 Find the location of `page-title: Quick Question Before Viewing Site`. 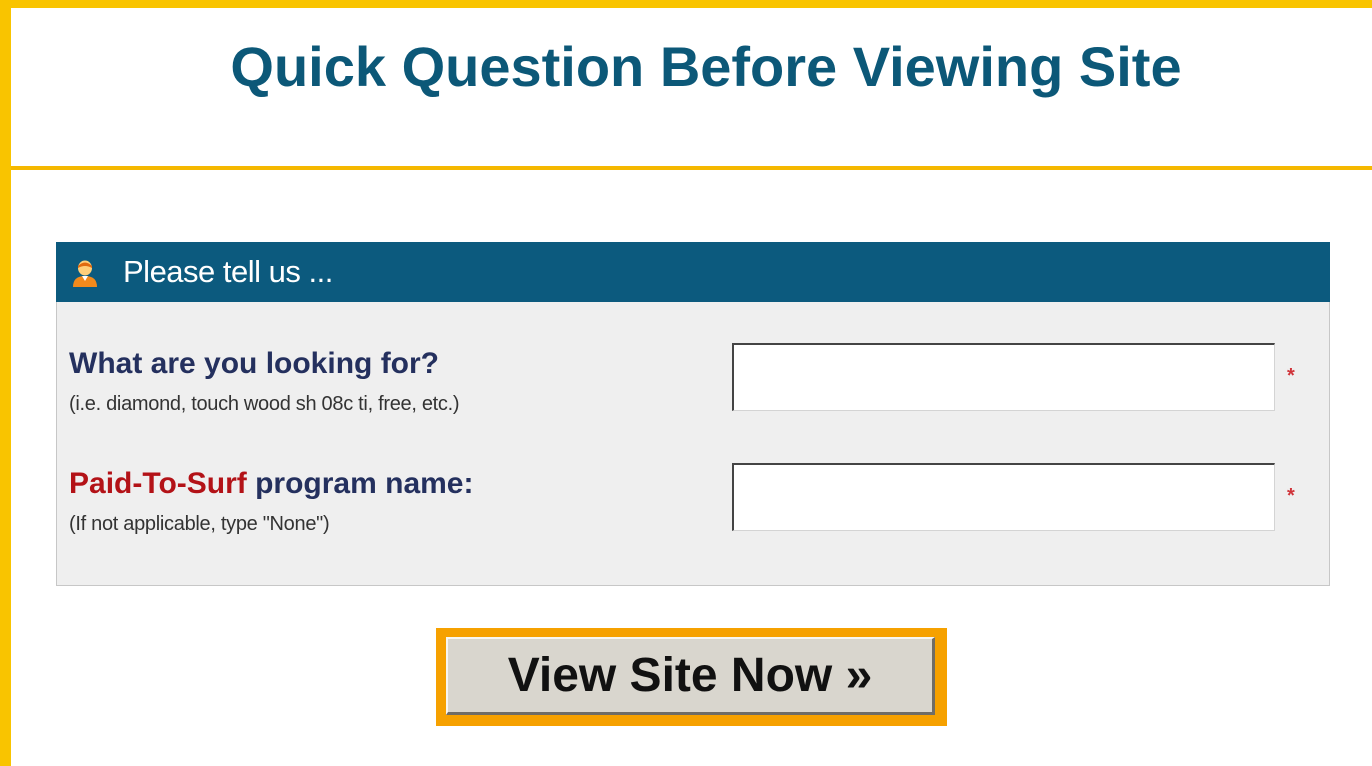

page-title: Quick Question Before Viewing Site is located at coordinates (706, 66).